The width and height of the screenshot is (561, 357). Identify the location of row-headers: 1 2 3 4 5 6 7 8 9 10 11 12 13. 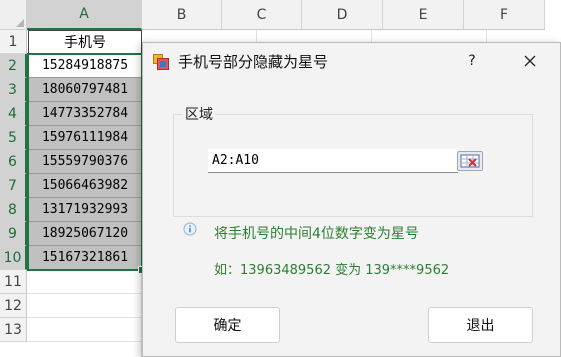
(13, 186).